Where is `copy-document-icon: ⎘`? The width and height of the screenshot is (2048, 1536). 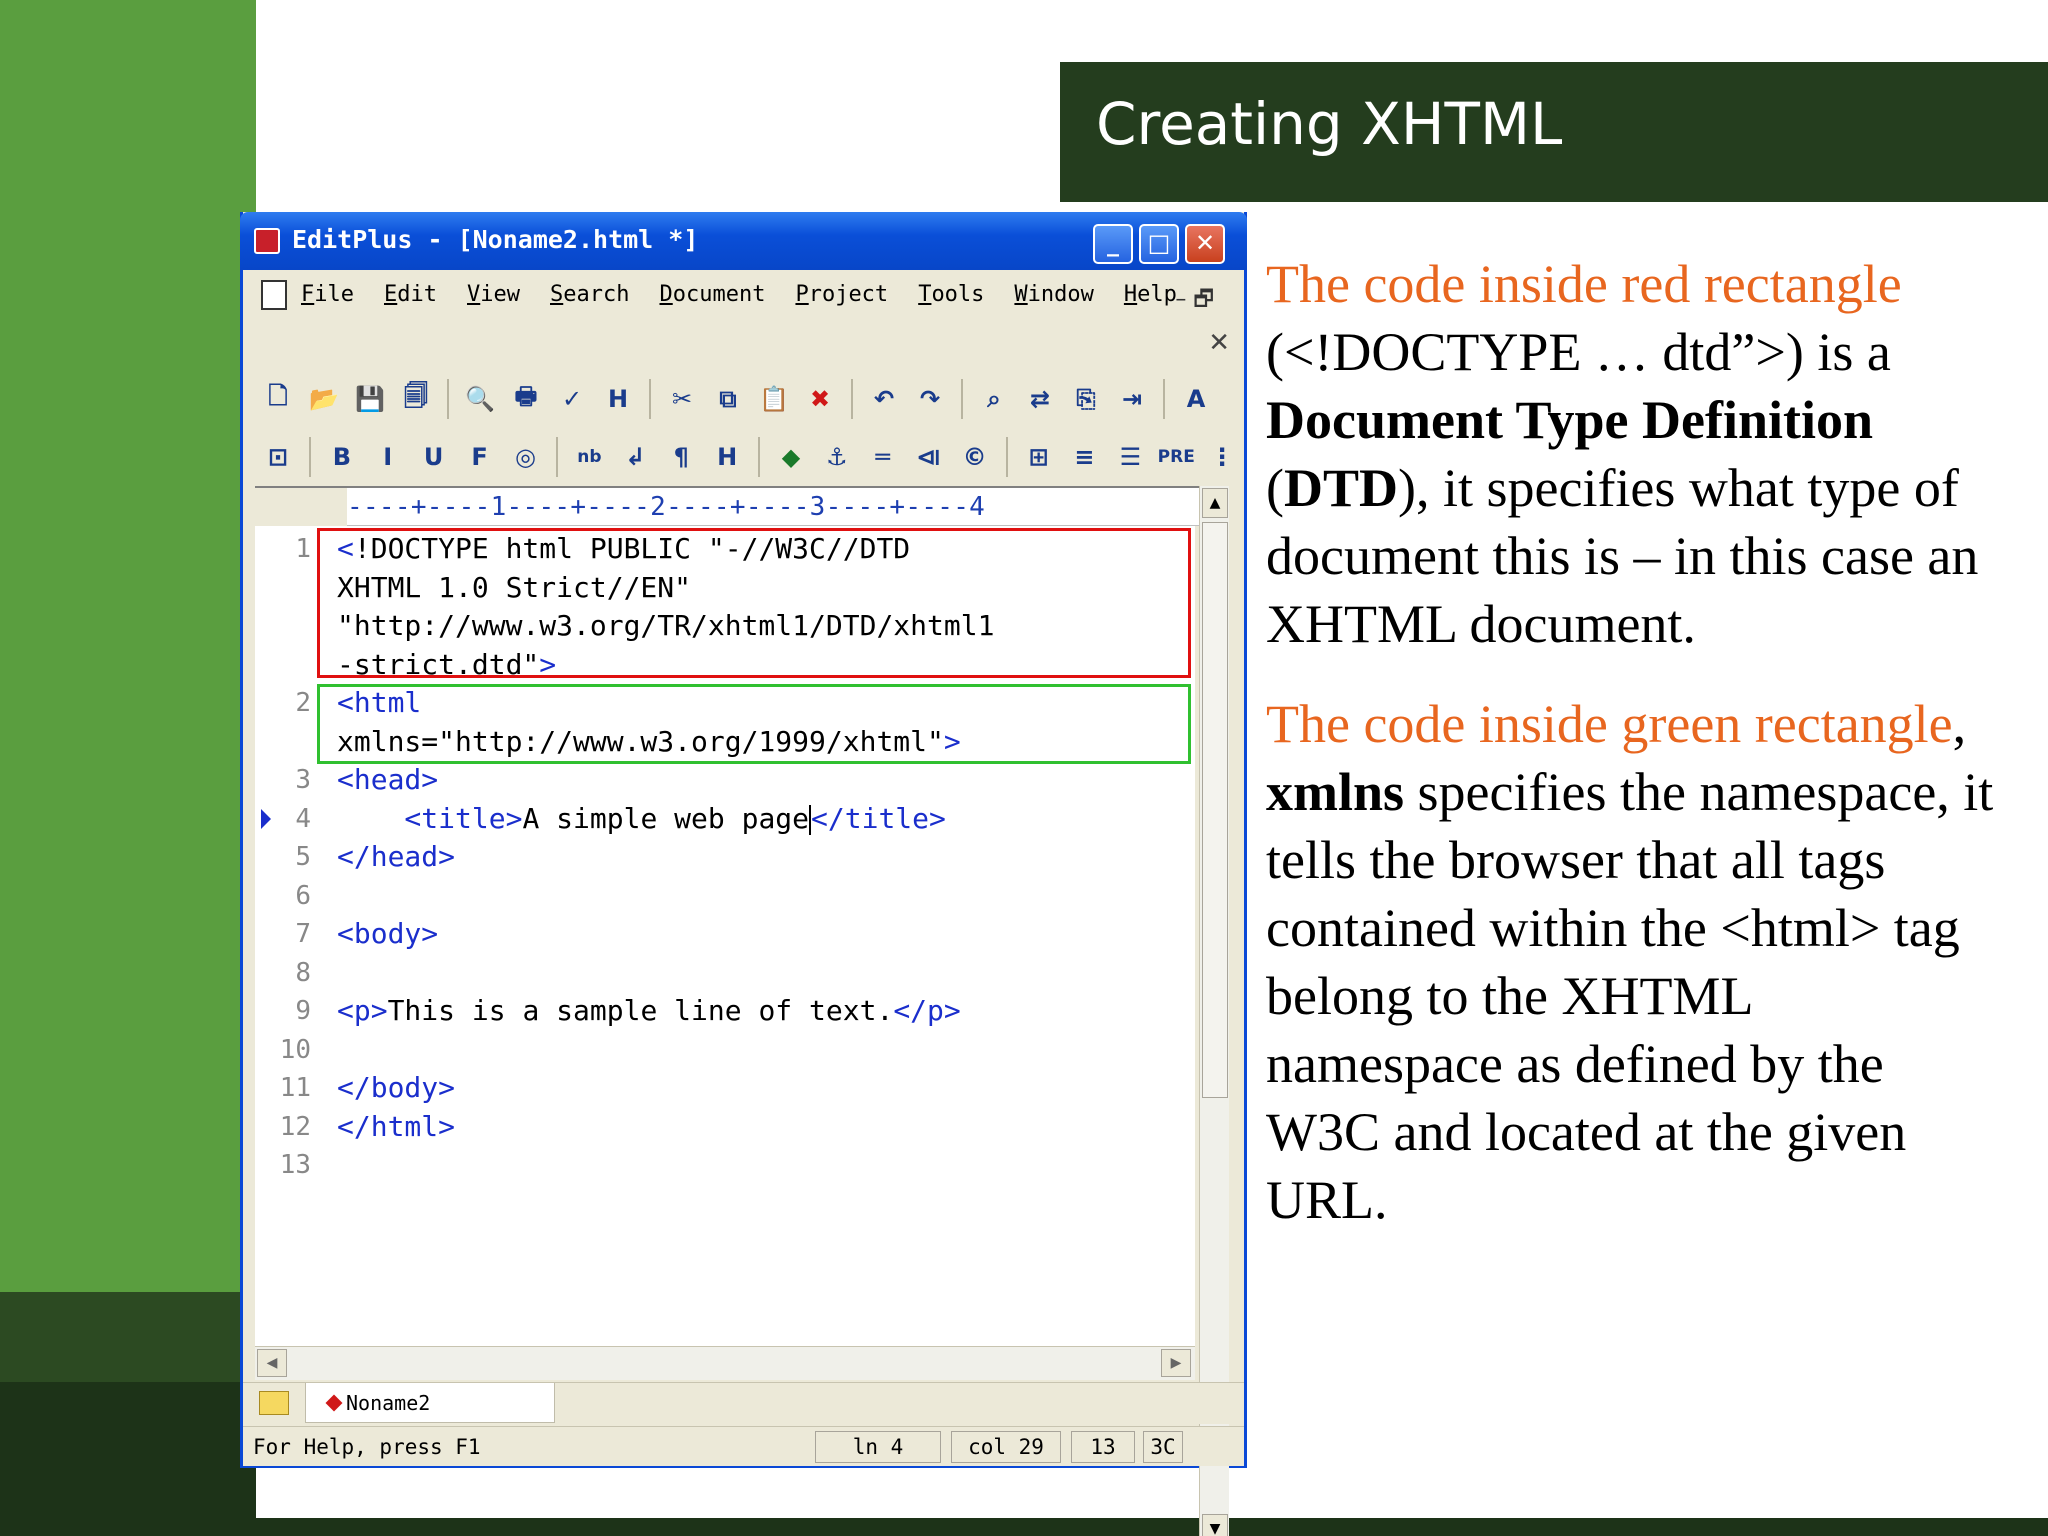
copy-document-icon: ⎘ is located at coordinates (1086, 399).